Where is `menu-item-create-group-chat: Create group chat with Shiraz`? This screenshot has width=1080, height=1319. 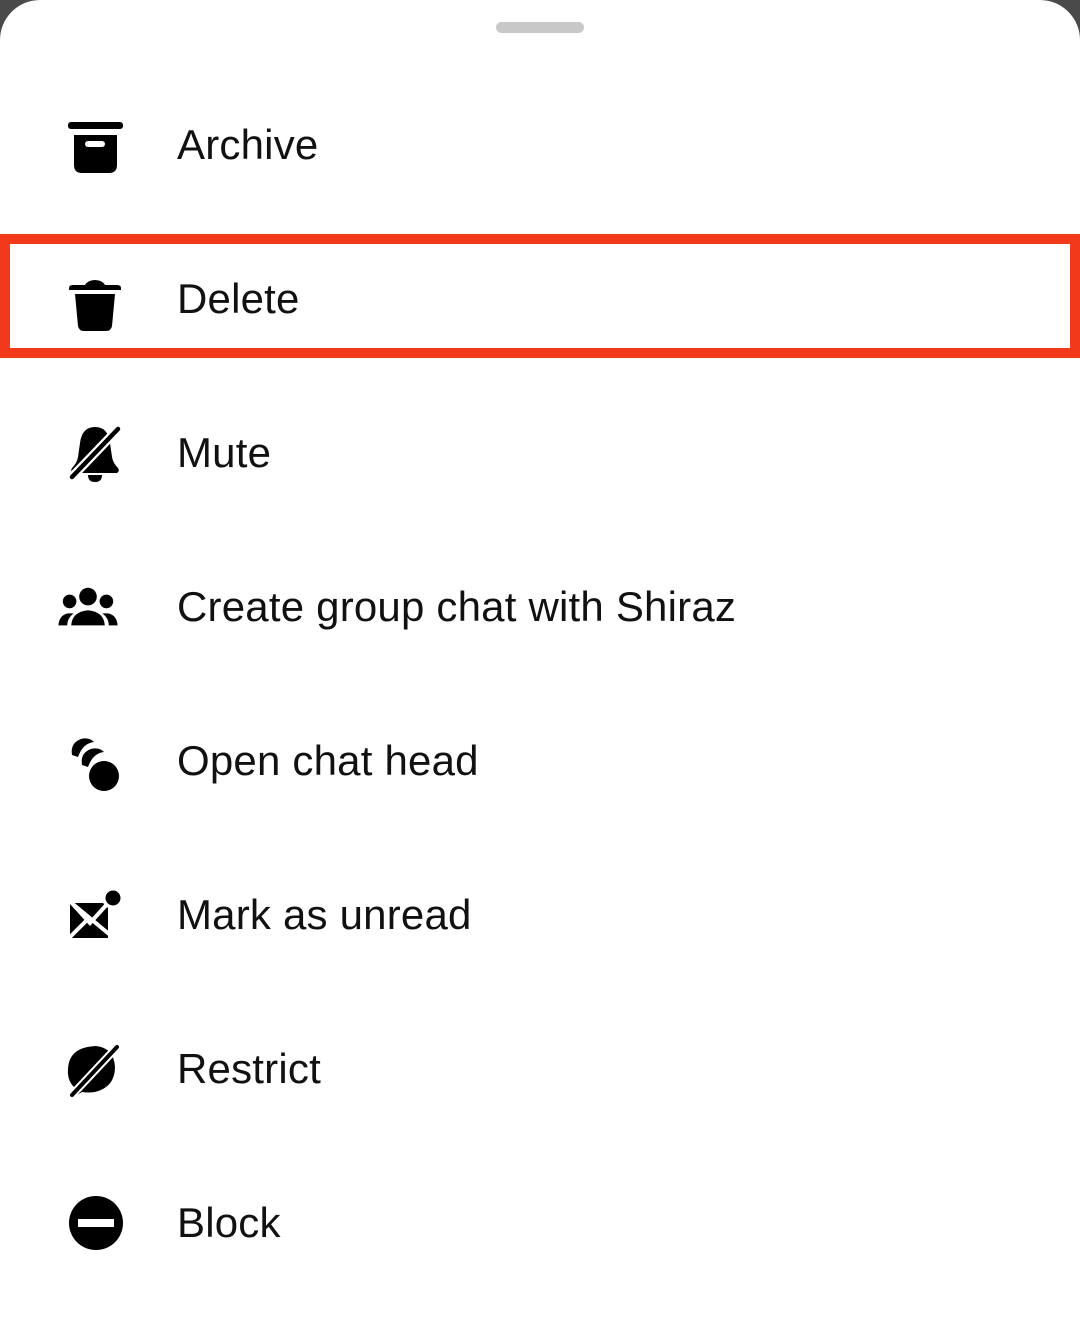 menu-item-create-group-chat: Create group chat with Shiraz is located at coordinates (540, 607).